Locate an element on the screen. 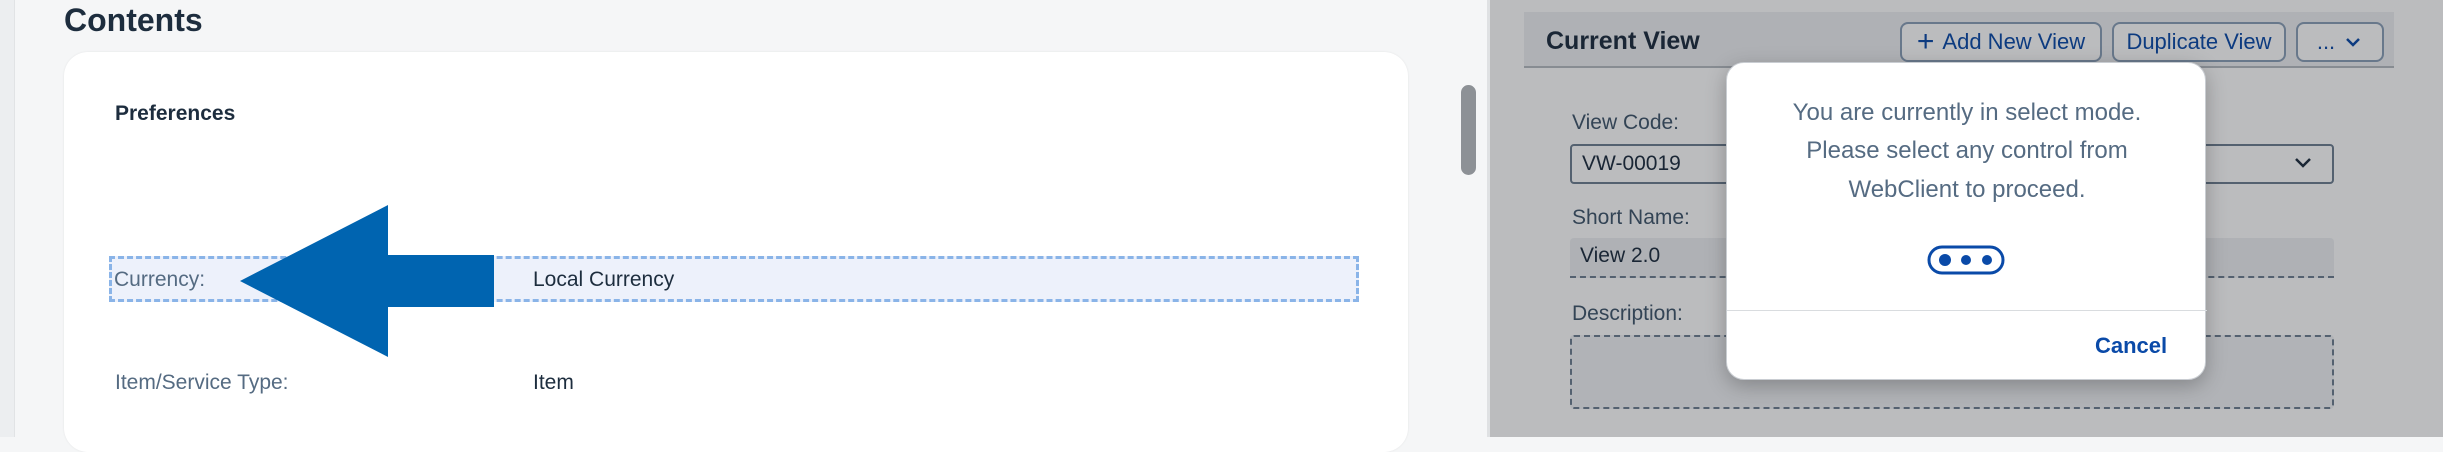 The width and height of the screenshot is (2443, 452). page-title: Contents is located at coordinates (133, 20).